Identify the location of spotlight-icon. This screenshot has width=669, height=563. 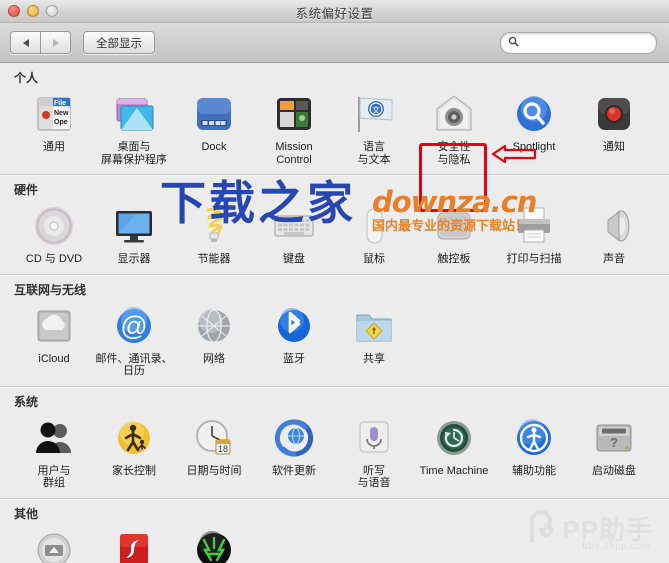
(534, 114).